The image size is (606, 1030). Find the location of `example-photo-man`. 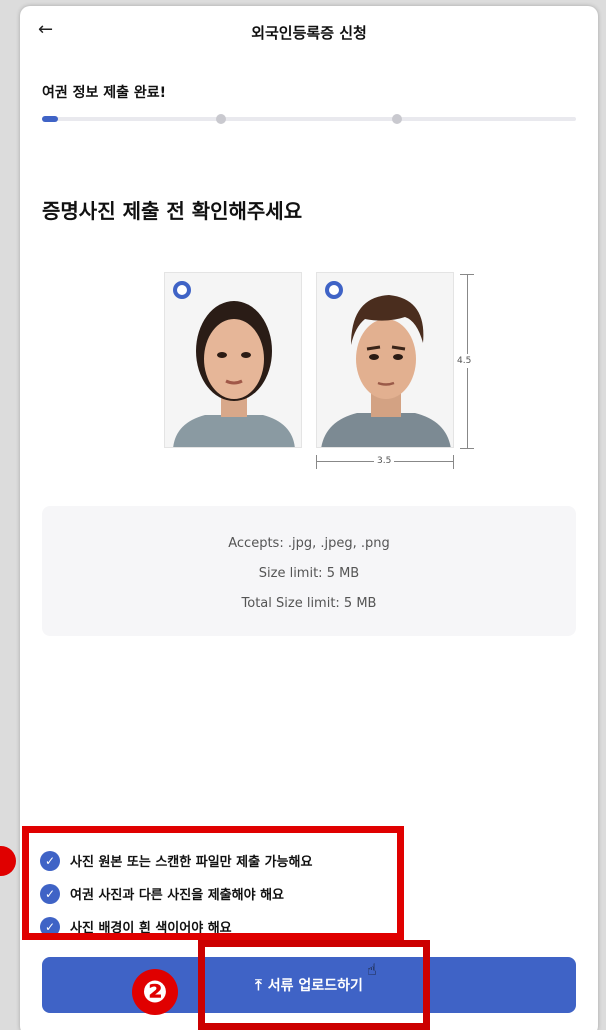

example-photo-man is located at coordinates (385, 360).